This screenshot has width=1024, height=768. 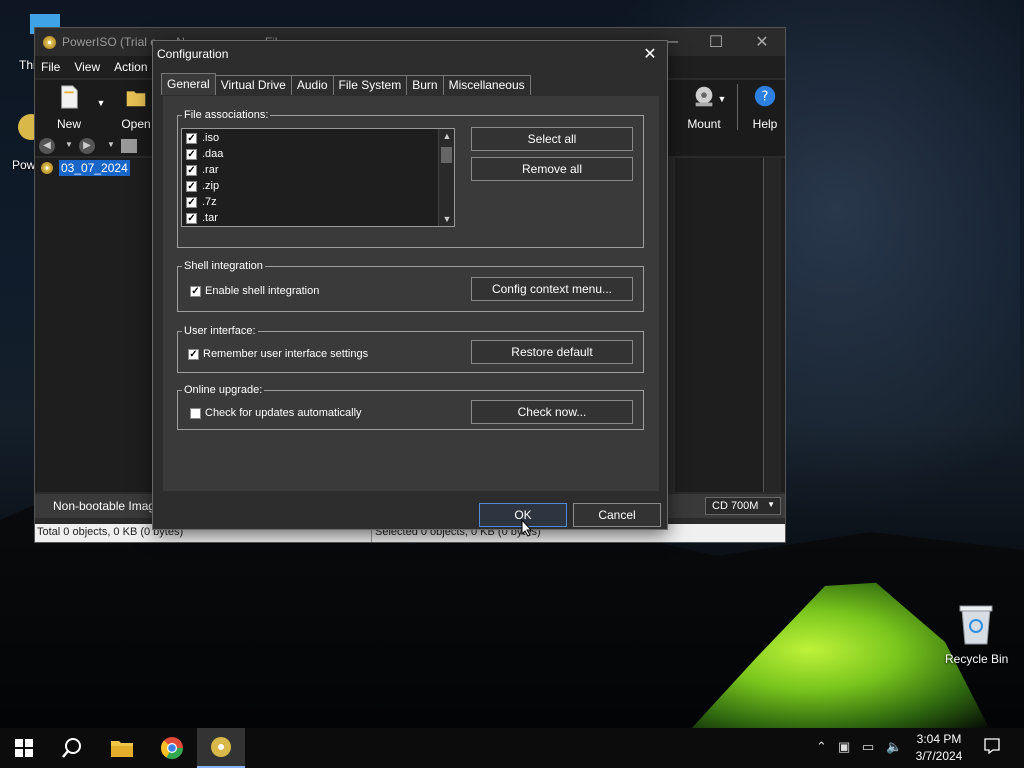 What do you see at coordinates (650, 54) in the screenshot?
I see `close-icon: ✕` at bounding box center [650, 54].